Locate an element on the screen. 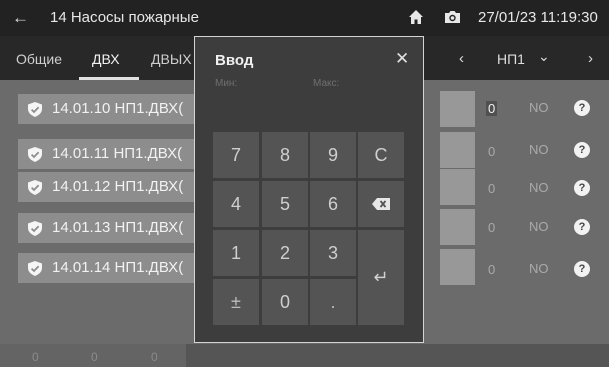  key-1: 1 is located at coordinates (236, 253).